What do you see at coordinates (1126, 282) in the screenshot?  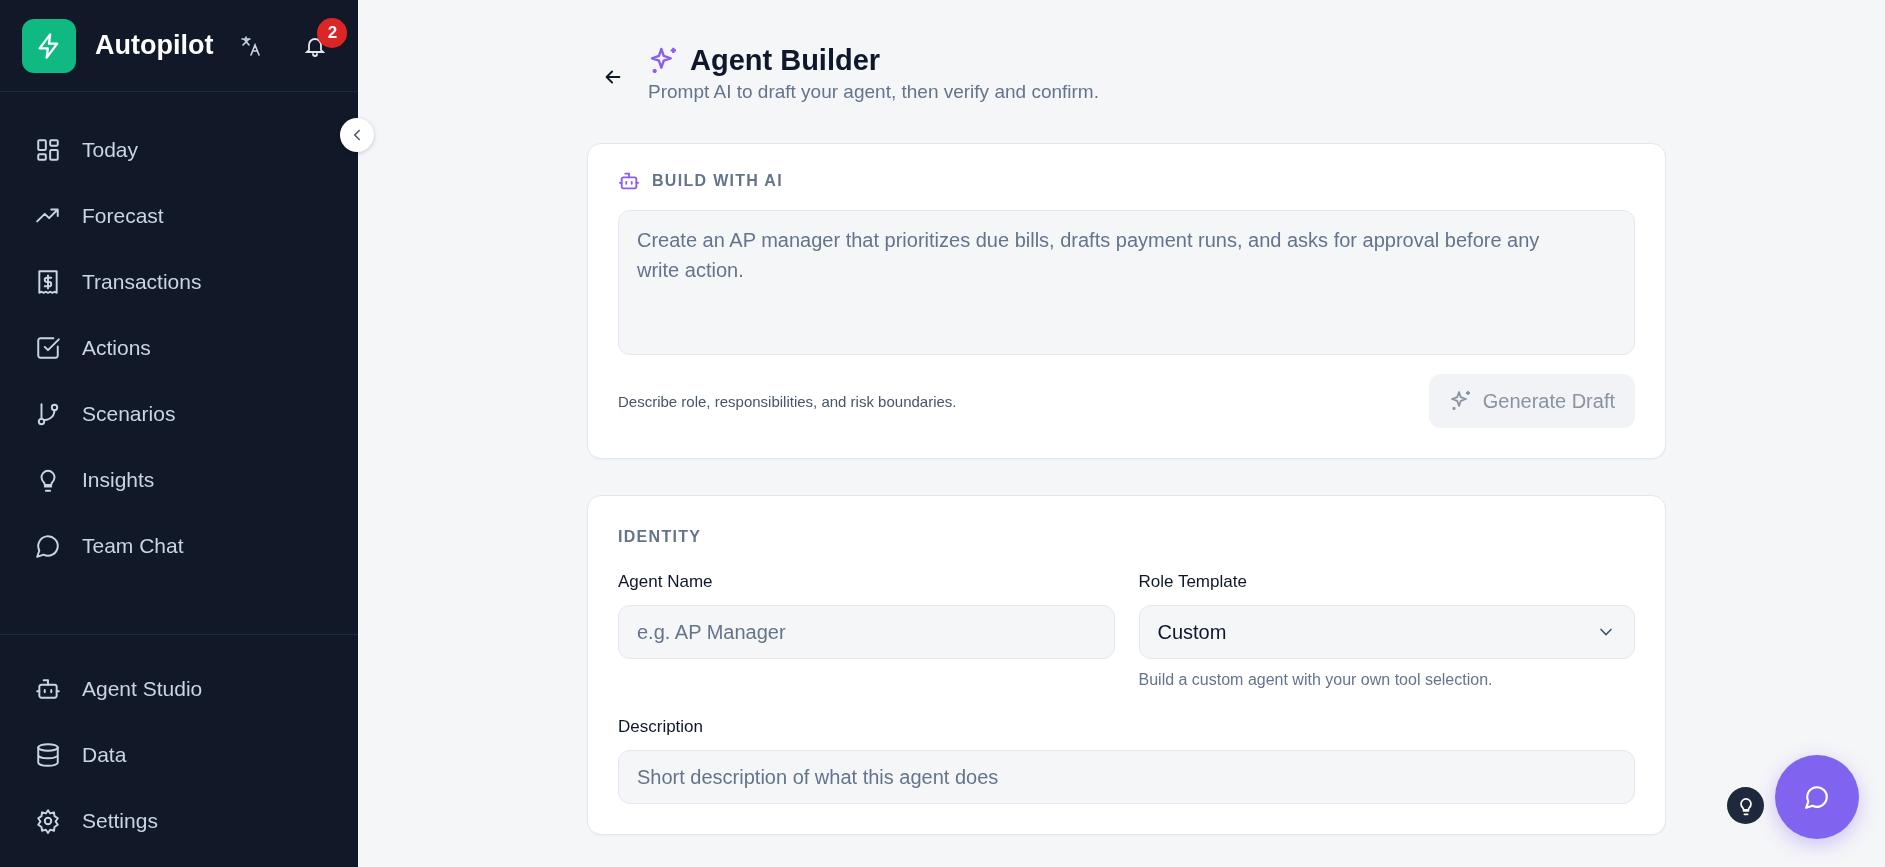 I see `prompt-field: Create an AP manager that prioritizes due bills, drafts payment runs, and asks for approval before any write action.` at bounding box center [1126, 282].